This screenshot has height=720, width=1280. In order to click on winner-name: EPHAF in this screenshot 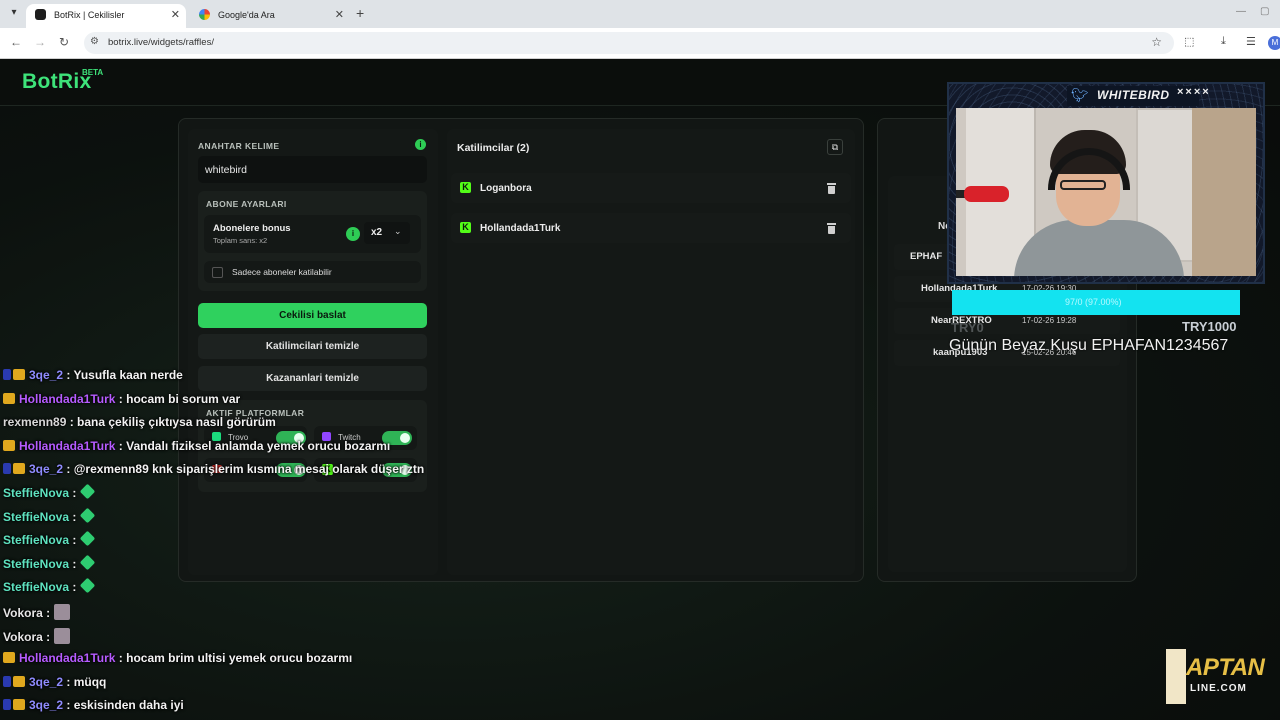, I will do `click(926, 256)`.